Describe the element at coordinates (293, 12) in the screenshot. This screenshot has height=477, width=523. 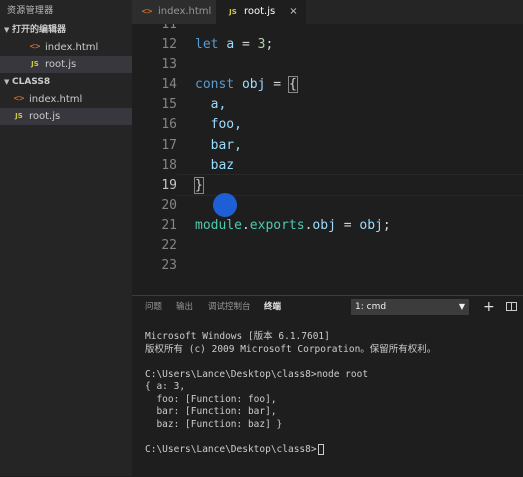
I see `close-icon: ×` at that location.